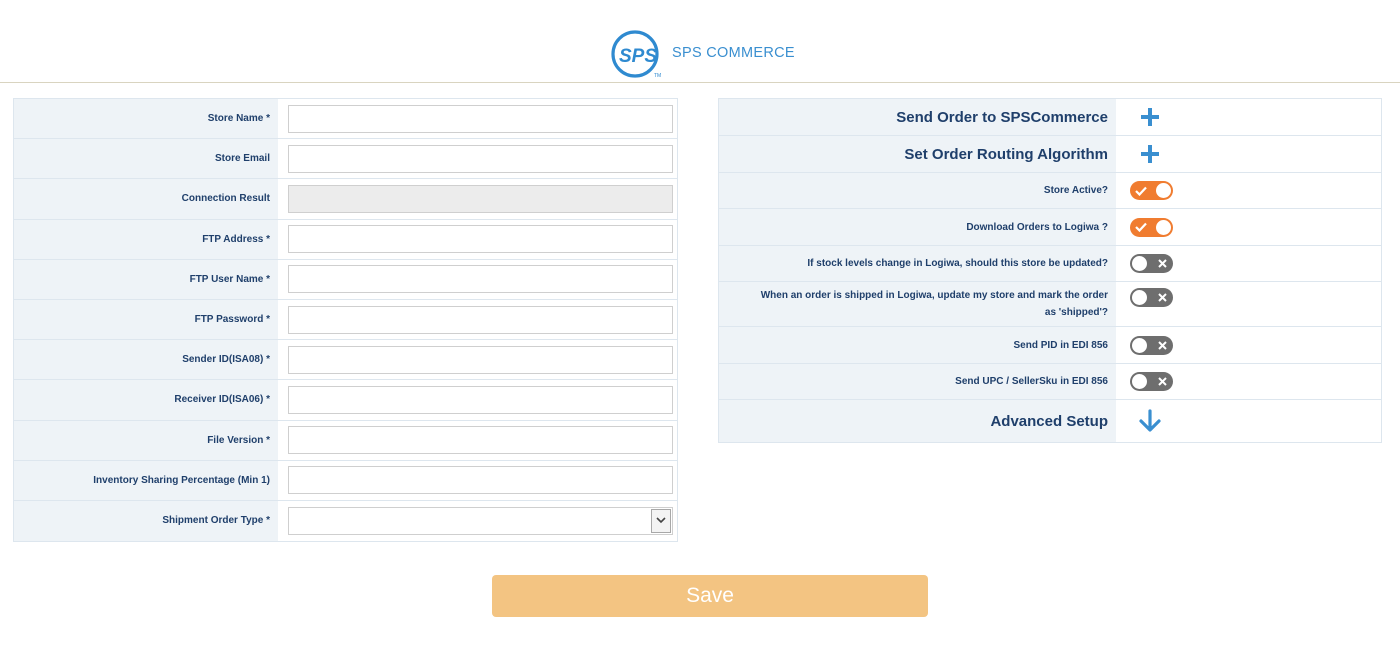 This screenshot has width=1400, height=662. I want to click on ftp-password-label: FTP Password *, so click(232, 320).